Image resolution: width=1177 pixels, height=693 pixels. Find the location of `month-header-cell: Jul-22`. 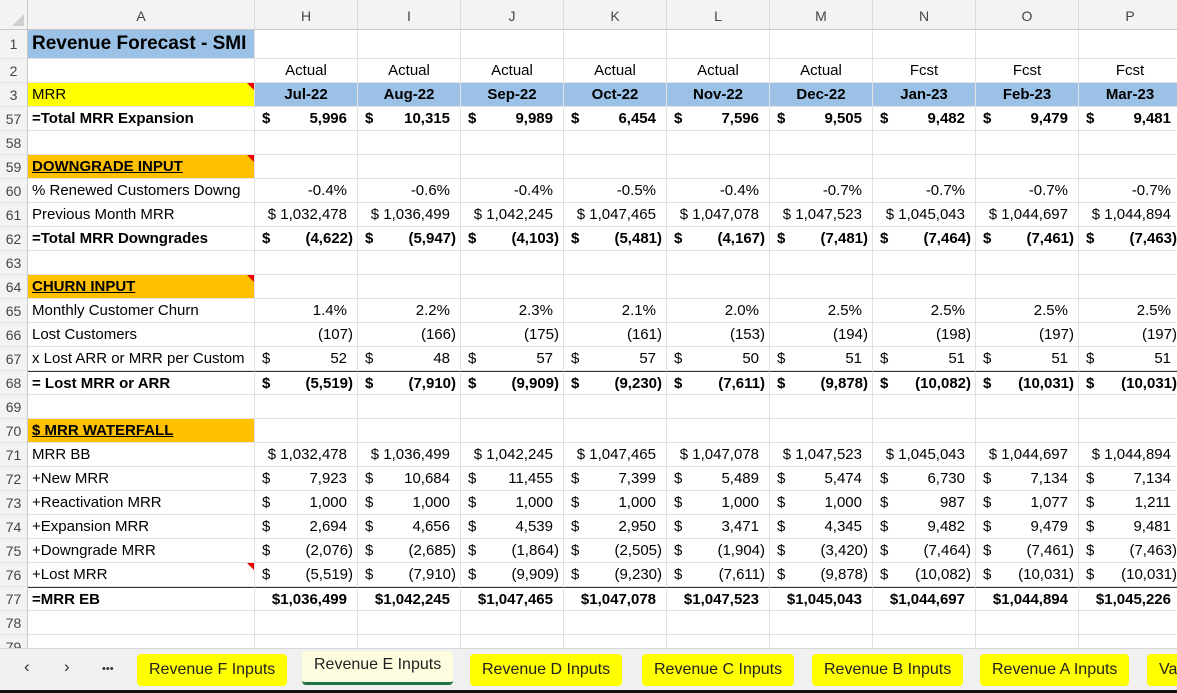

month-header-cell: Jul-22 is located at coordinates (306, 95).